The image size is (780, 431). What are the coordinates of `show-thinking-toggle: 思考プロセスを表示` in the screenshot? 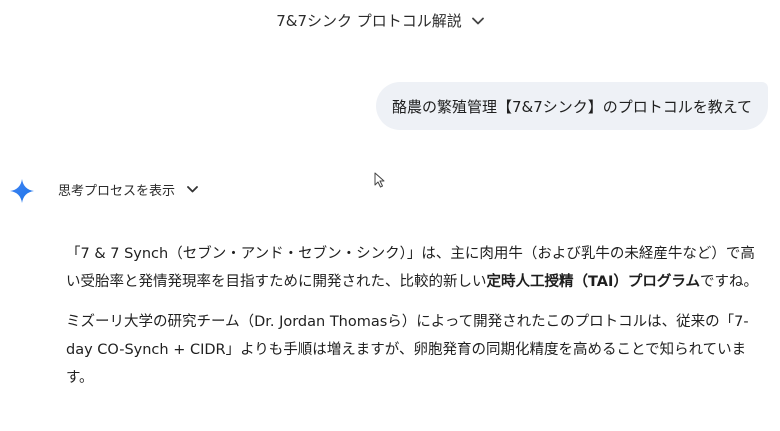 It's located at (128, 189).